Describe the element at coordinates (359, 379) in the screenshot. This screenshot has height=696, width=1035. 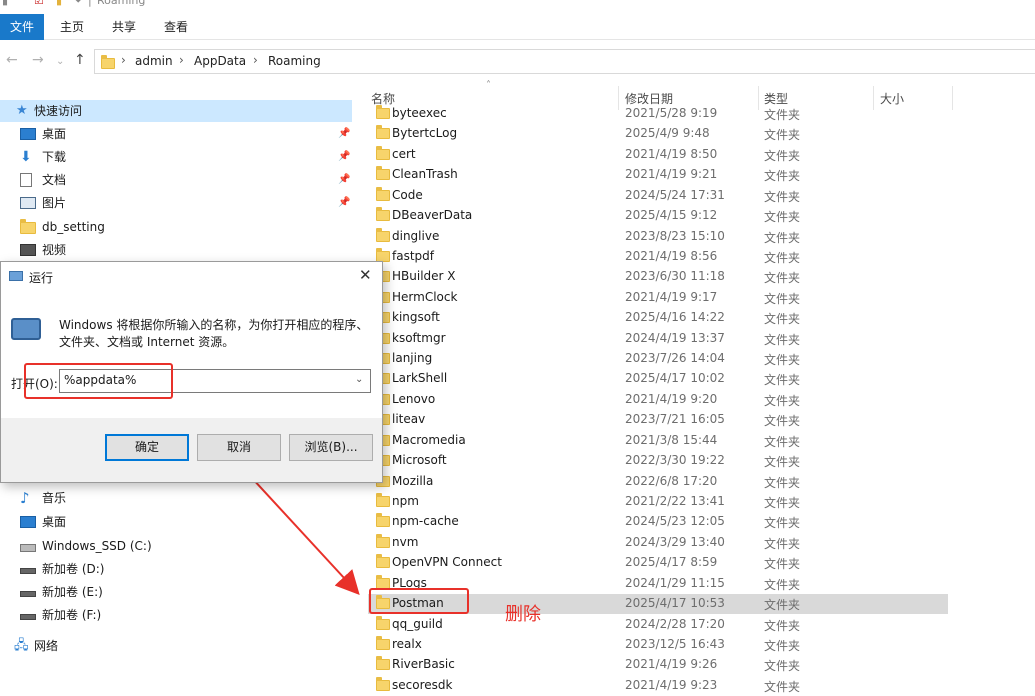
I see `chevron-down-icon: ⌄` at that location.